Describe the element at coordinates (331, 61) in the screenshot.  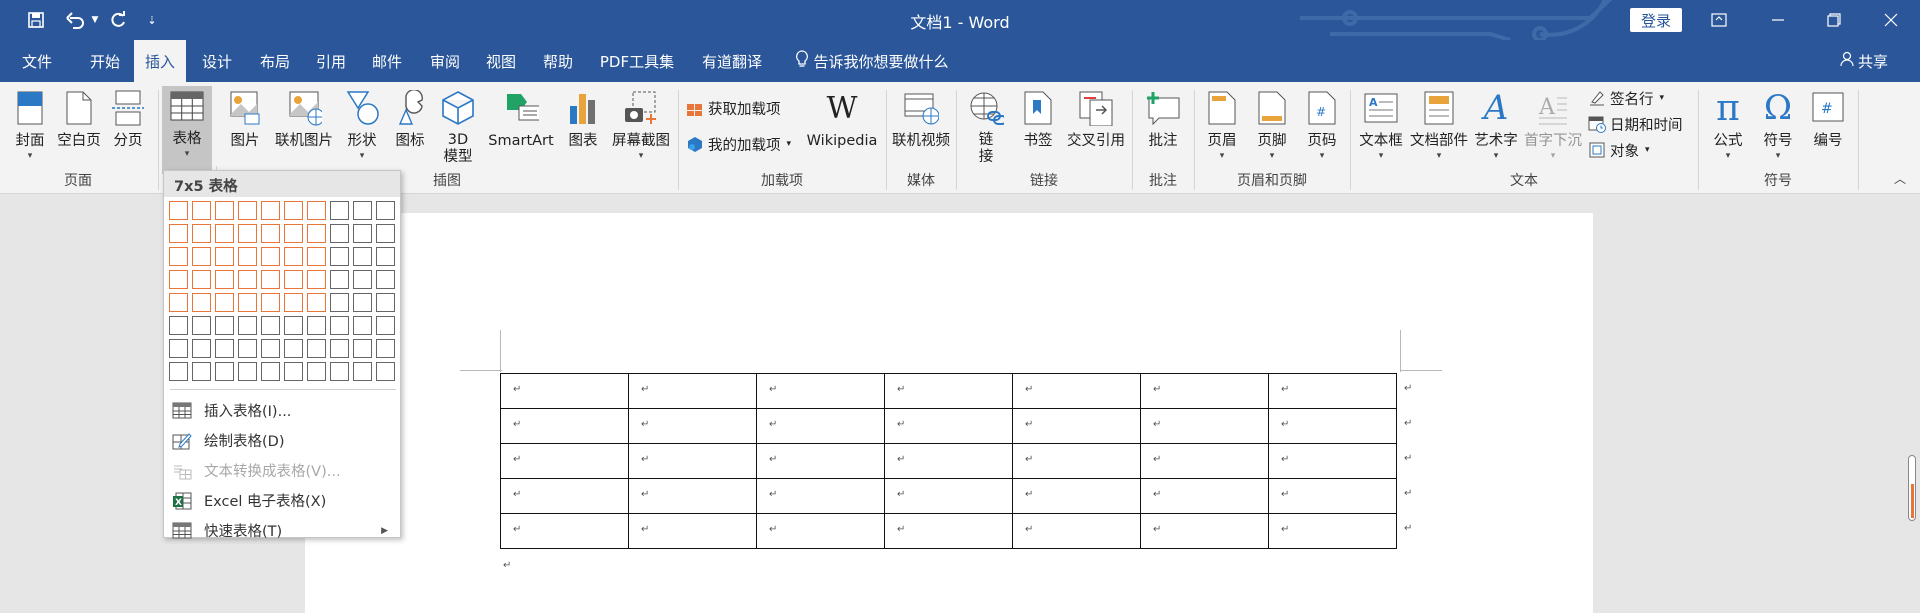
I see `tab-references: 引用` at that location.